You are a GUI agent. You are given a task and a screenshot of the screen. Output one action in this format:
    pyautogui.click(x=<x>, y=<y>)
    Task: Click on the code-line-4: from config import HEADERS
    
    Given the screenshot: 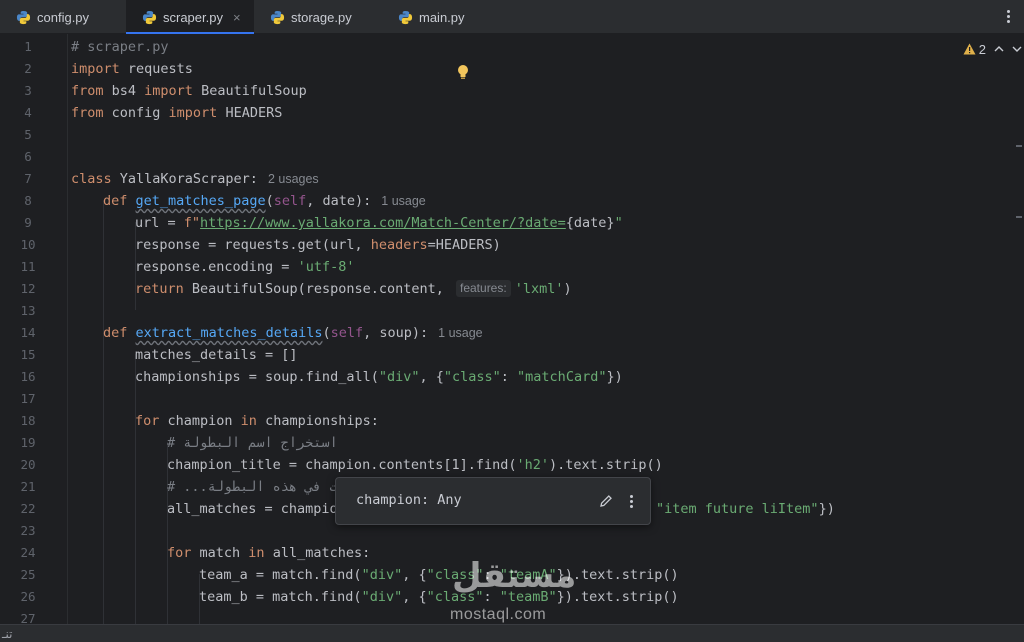 What is the action you would take?
    pyautogui.click(x=177, y=113)
    